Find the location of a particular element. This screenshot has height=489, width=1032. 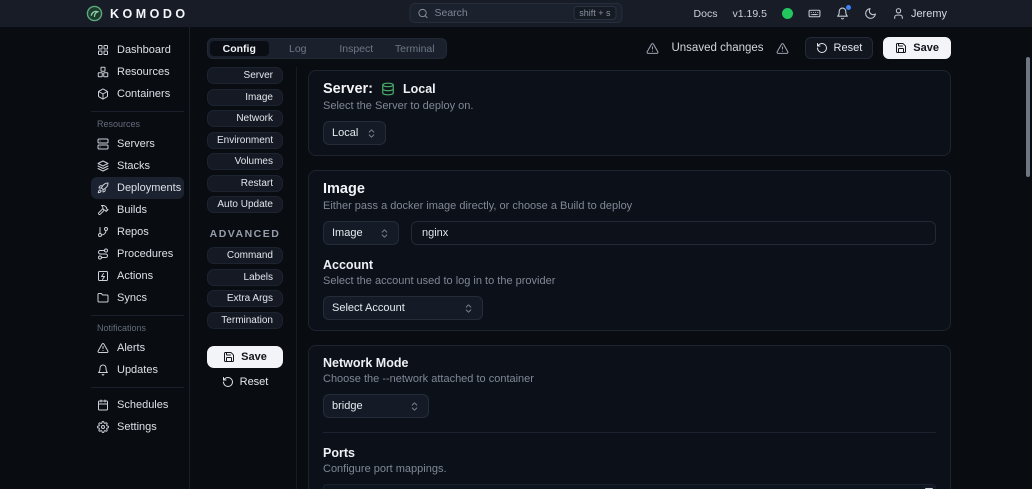

app-logo-text: KOMODO is located at coordinates (149, 13).